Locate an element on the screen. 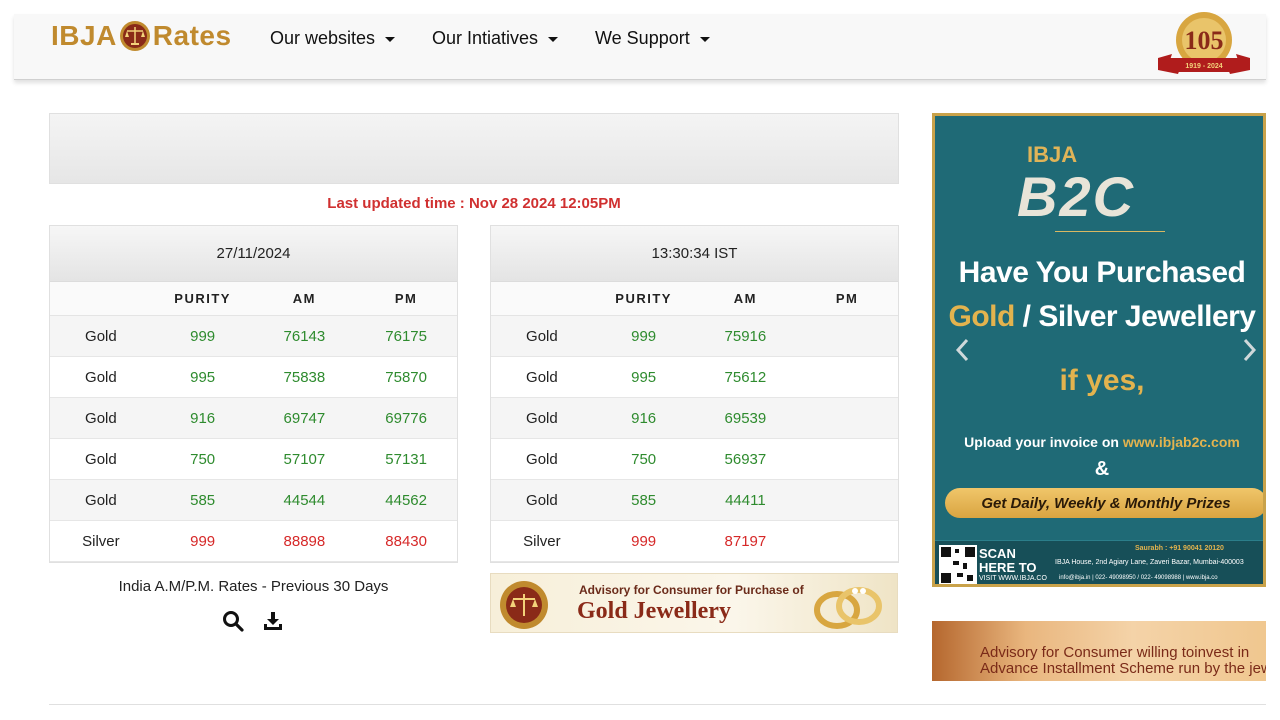  nav-label: Our Intiatives is located at coordinates (485, 38).